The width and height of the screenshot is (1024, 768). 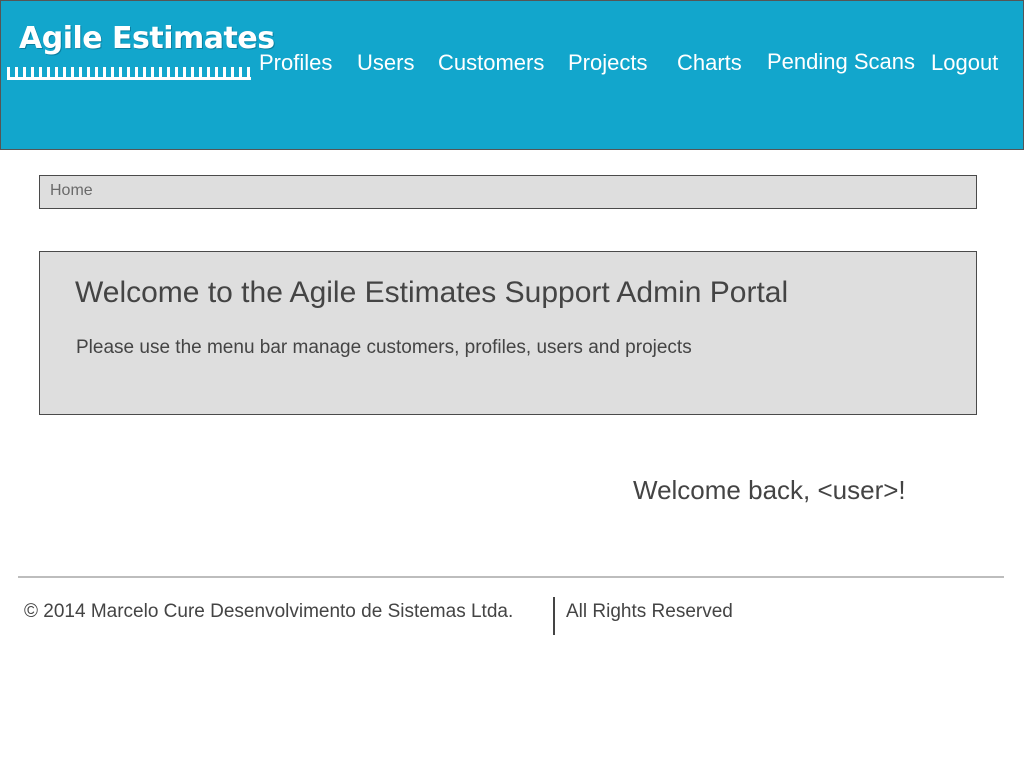 I want to click on nav-pending-scans: Pending Scans, so click(x=841, y=62).